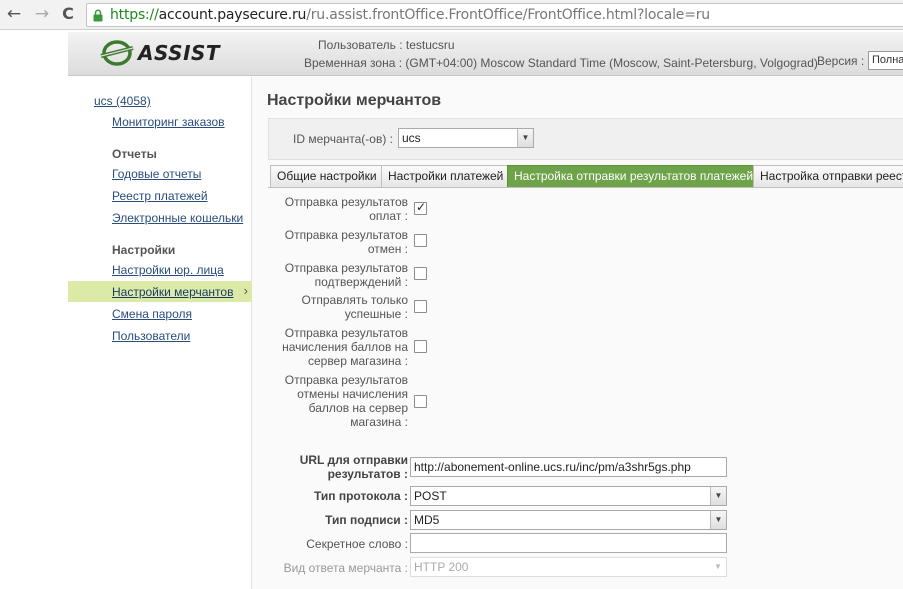 This screenshot has width=903, height=589. Describe the element at coordinates (353, 467) in the screenshot. I see `result-url-label: URL для отправки результатов :` at that location.